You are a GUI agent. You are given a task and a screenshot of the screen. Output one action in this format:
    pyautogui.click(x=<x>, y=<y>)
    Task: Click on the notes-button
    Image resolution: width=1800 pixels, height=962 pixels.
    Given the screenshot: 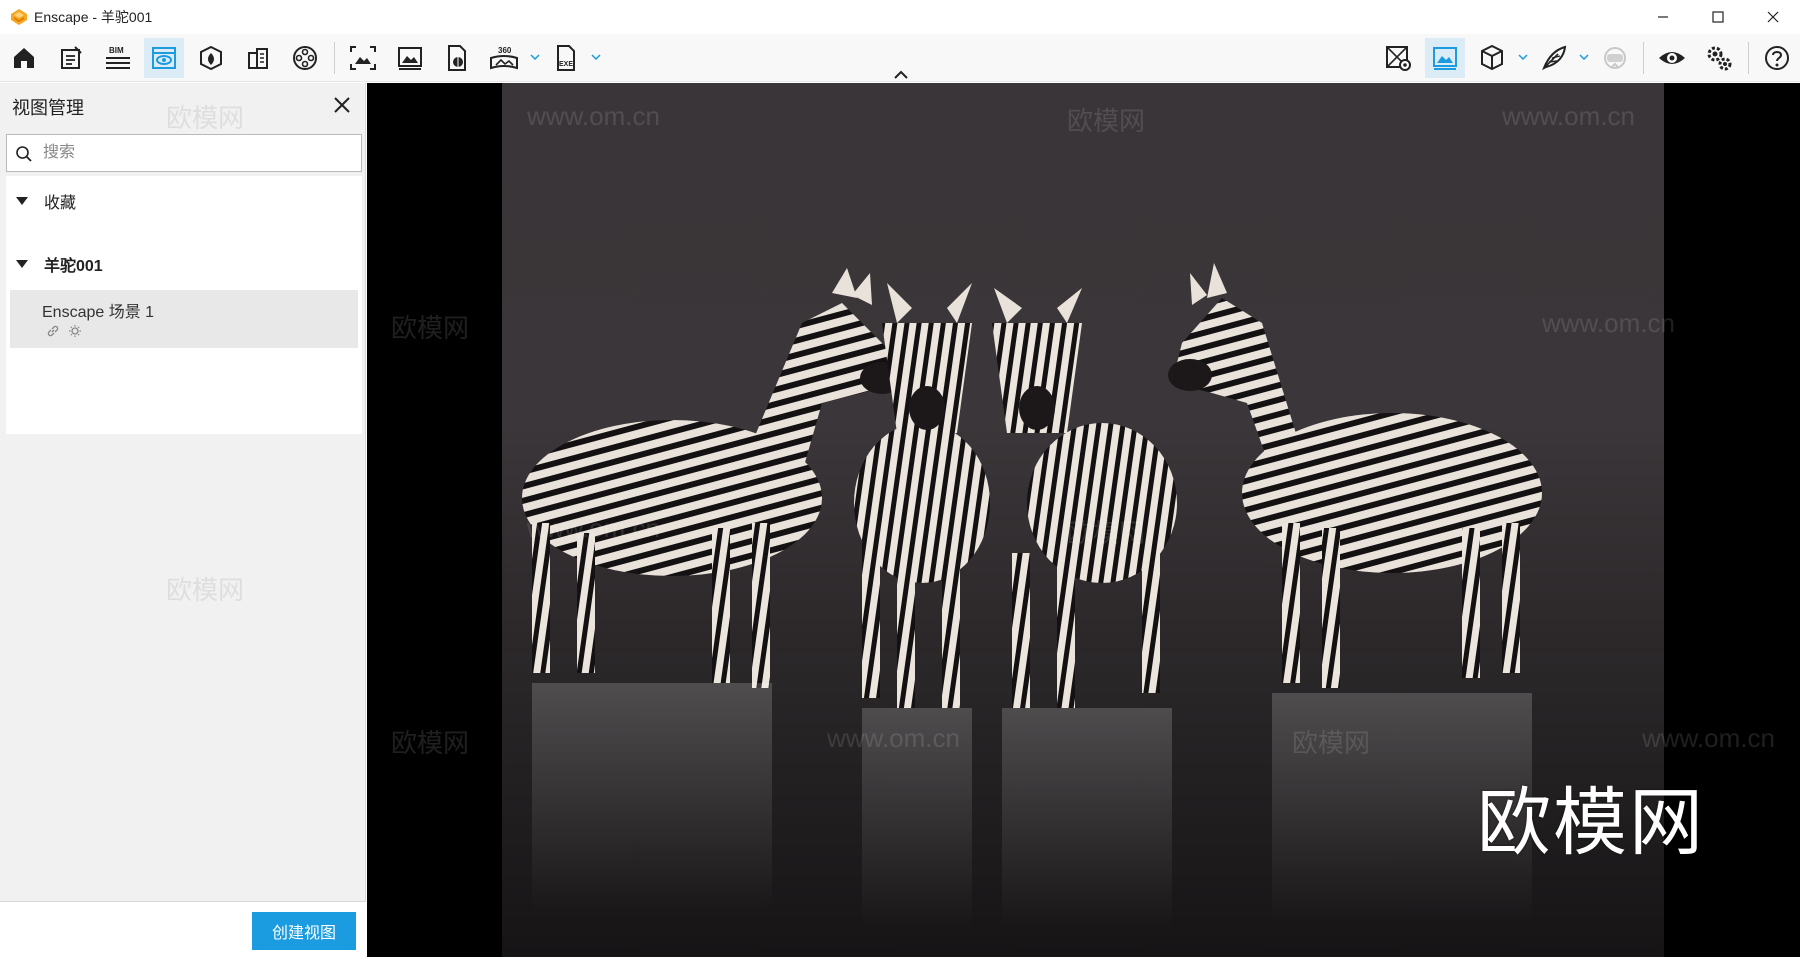 What is the action you would take?
    pyautogui.click(x=71, y=58)
    